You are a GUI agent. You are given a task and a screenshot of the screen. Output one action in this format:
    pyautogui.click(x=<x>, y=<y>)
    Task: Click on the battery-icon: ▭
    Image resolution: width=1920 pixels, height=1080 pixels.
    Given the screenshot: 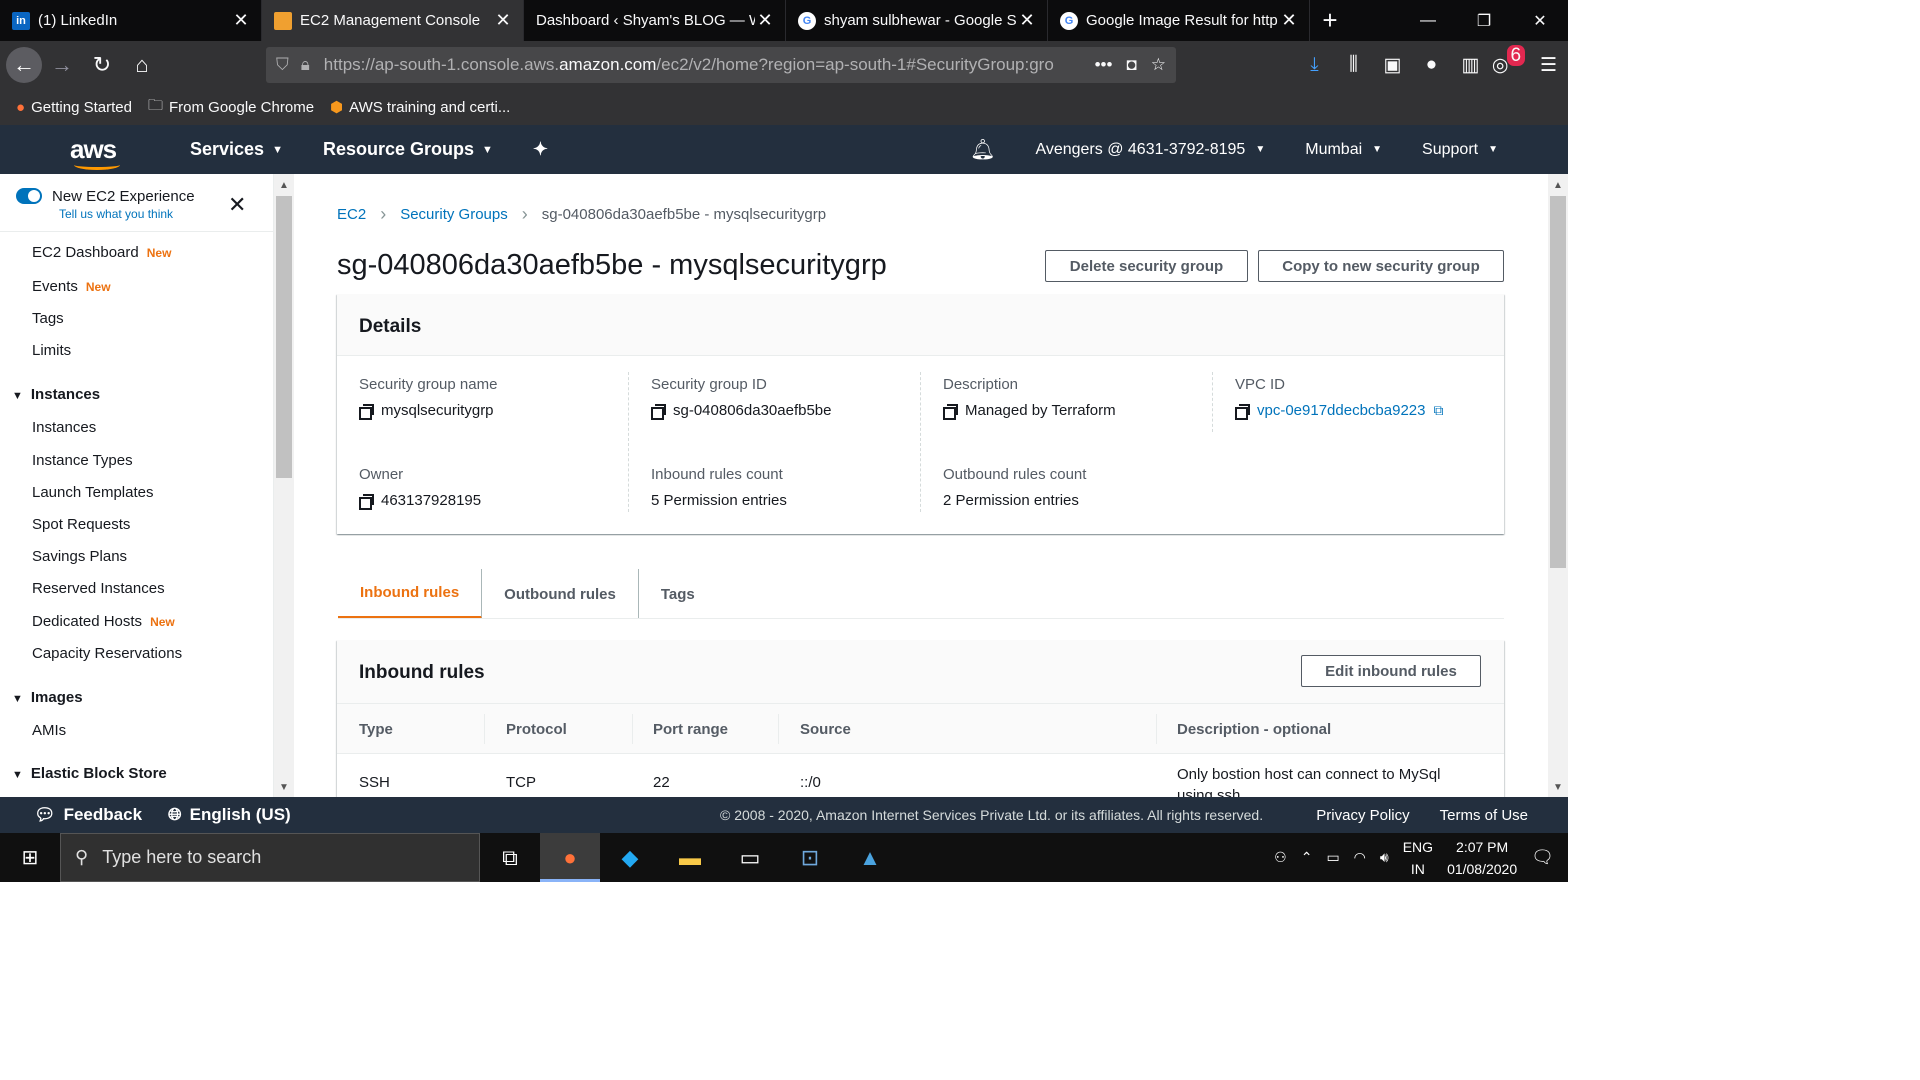 What is the action you would take?
    pyautogui.click(x=1332, y=857)
    